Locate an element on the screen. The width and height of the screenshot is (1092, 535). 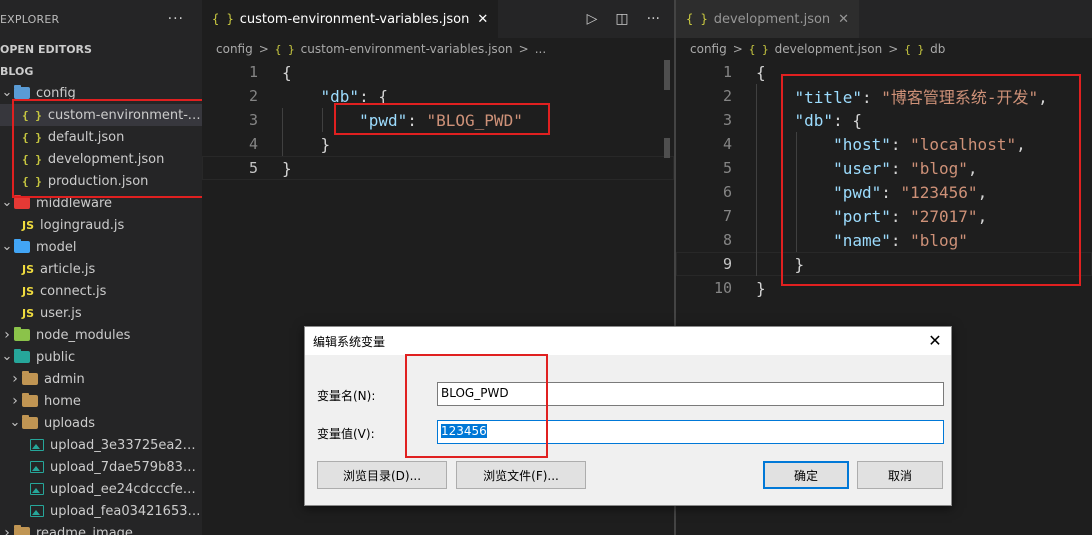
code-line: 5} is located at coordinates (438, 168).